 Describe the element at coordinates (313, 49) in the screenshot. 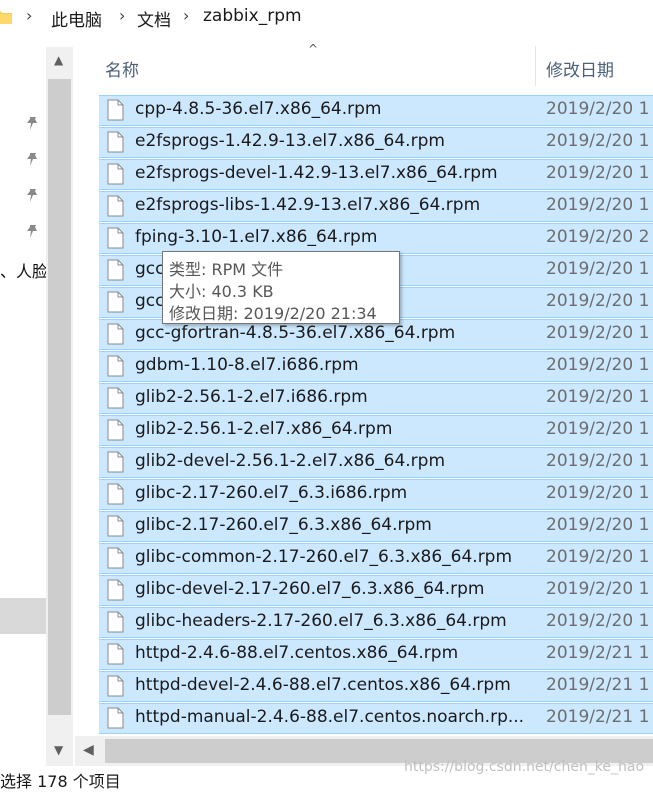

I see `sort-ascending-icon: ^` at that location.